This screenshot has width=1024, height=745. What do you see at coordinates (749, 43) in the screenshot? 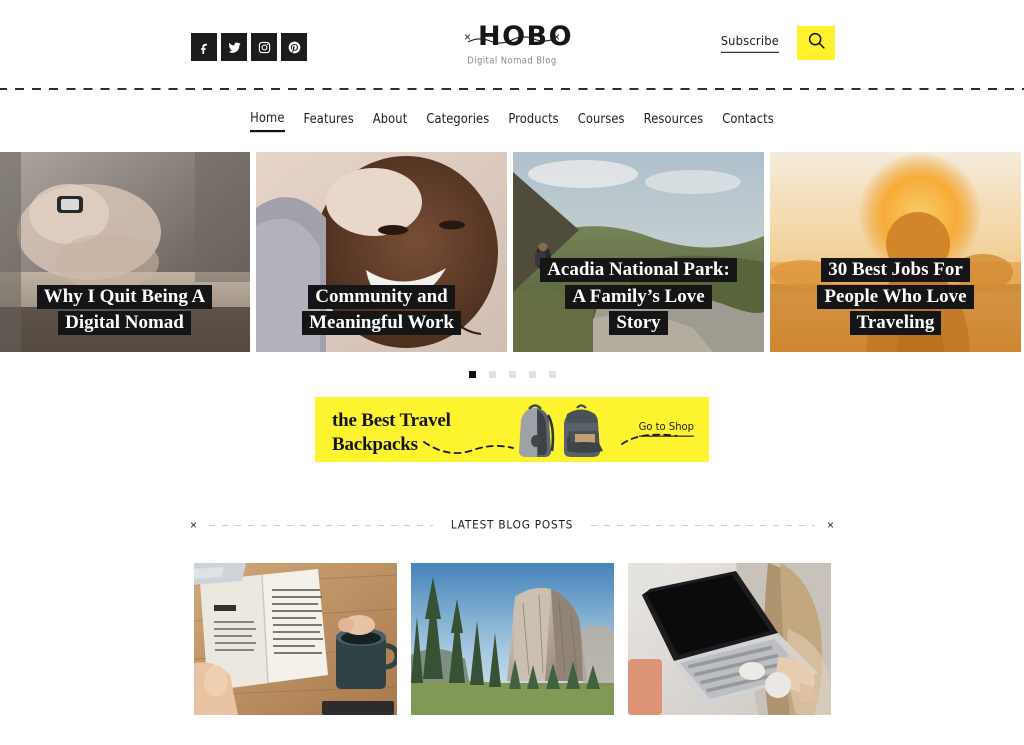
I see `subscribe-link: Subscribe` at bounding box center [749, 43].